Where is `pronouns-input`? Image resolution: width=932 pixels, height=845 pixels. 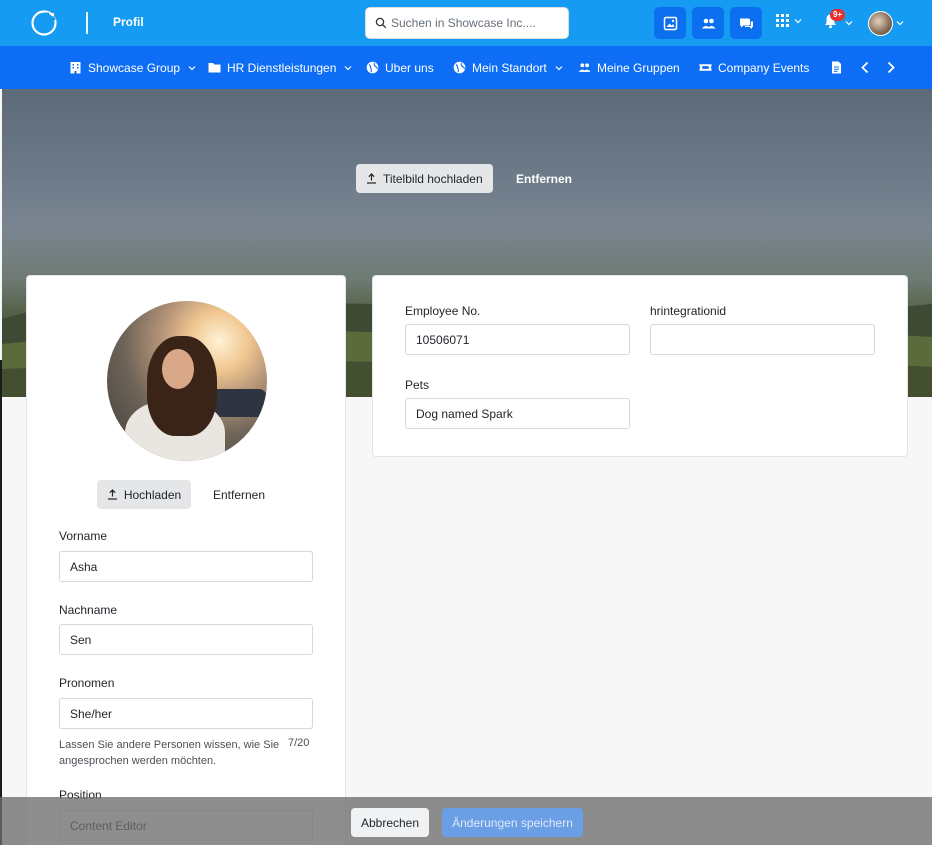
pronouns-input is located at coordinates (186, 713).